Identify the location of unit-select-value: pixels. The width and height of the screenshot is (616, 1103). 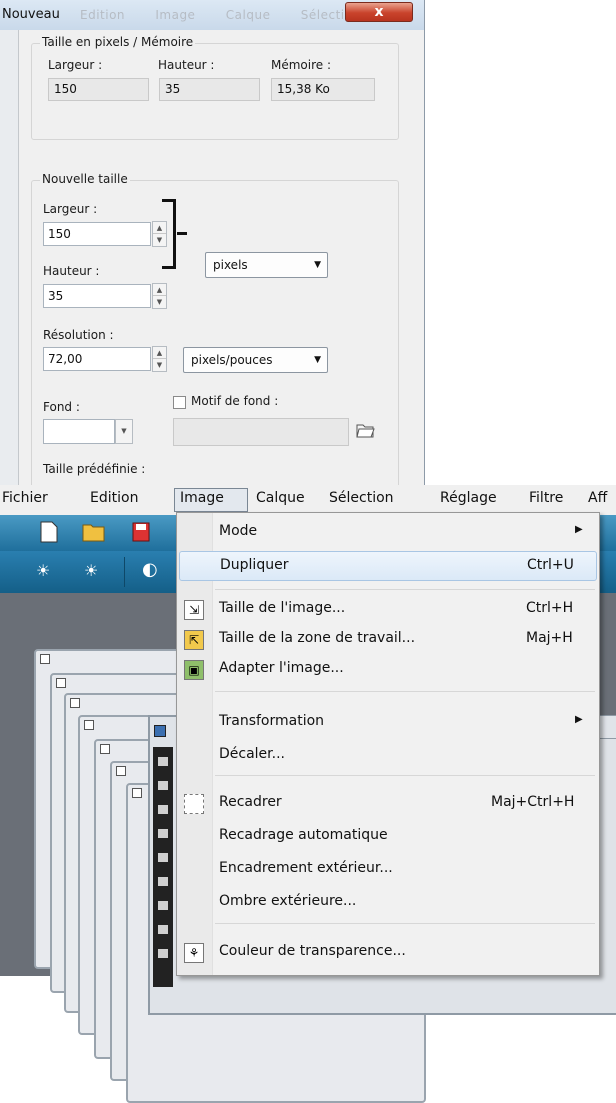
(230, 265).